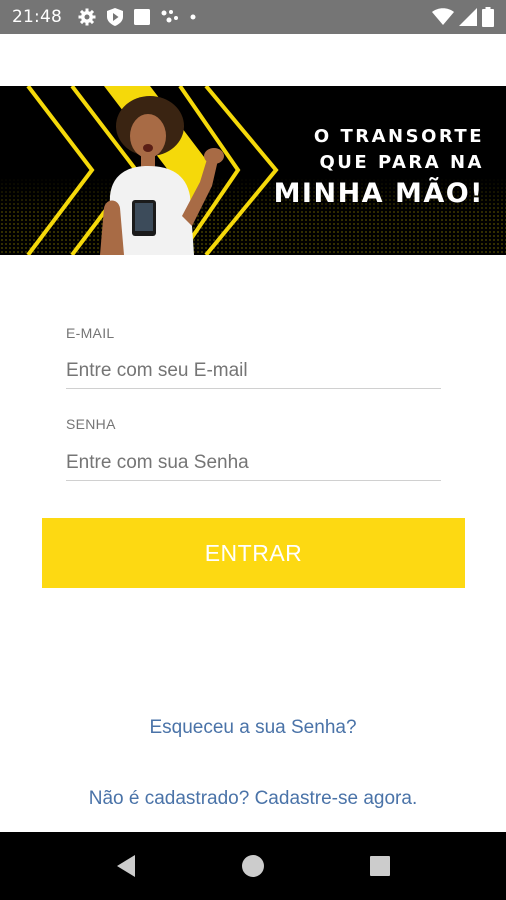 This screenshot has height=900, width=506. I want to click on banner-tagline-line3: MINHA MÃO!, so click(378, 193).